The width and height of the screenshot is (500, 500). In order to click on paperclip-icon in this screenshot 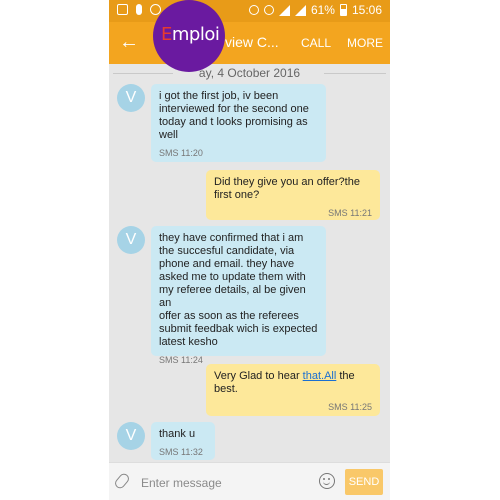, I will do `click(122, 481)`.